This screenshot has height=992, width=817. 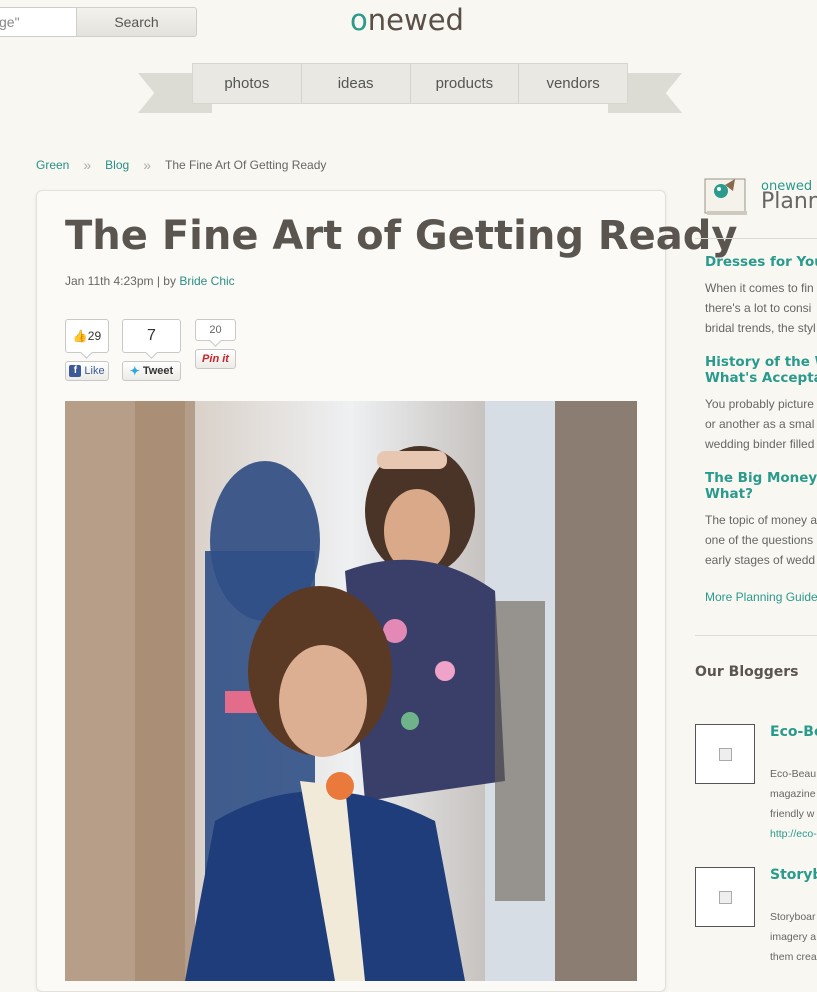 I want to click on nav-ideas: ideas, so click(x=356, y=83).